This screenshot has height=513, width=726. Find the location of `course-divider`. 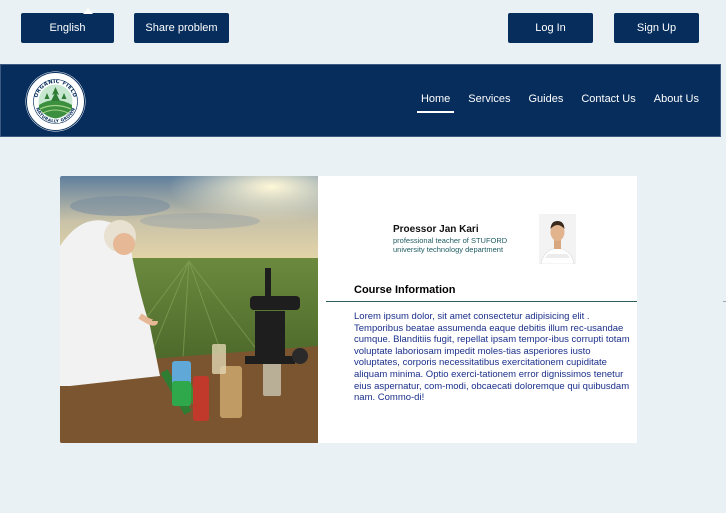

course-divider is located at coordinates (481, 301).